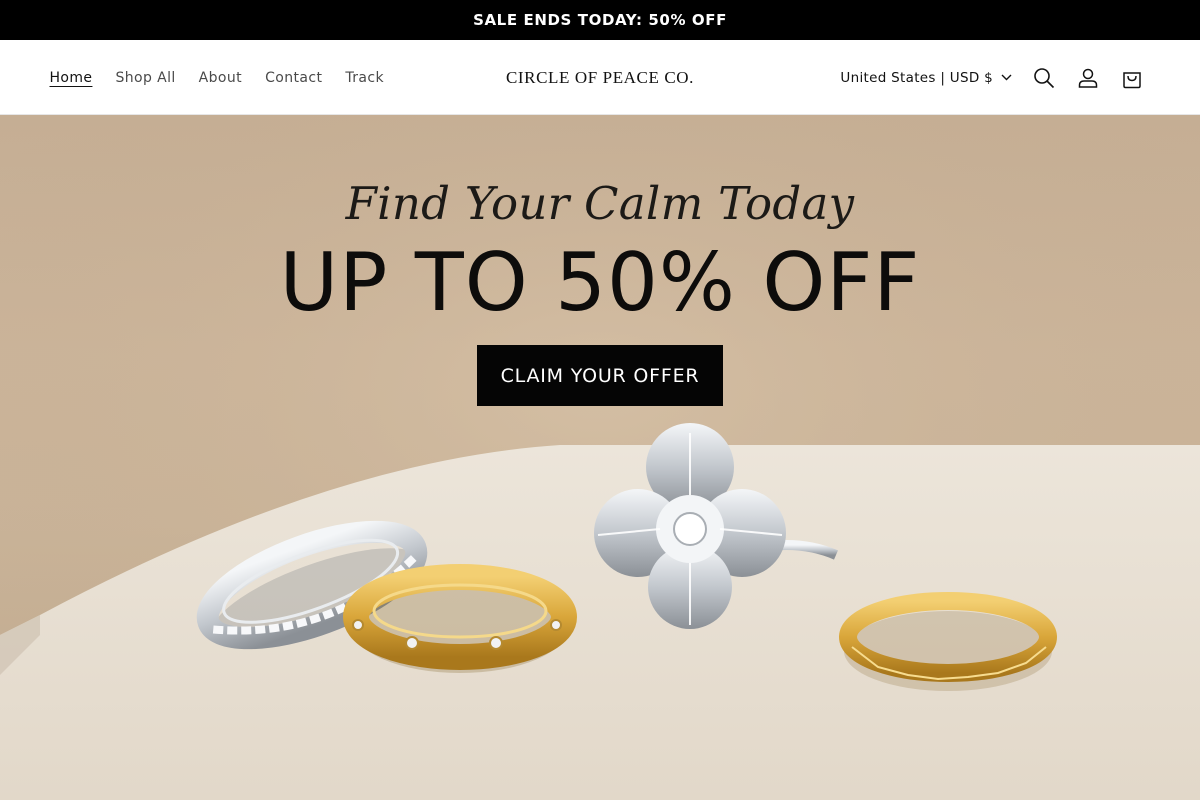 The width and height of the screenshot is (1200, 800). I want to click on announcement-bar: SALE ENDS TODAY: 50% OFF, so click(600, 20).